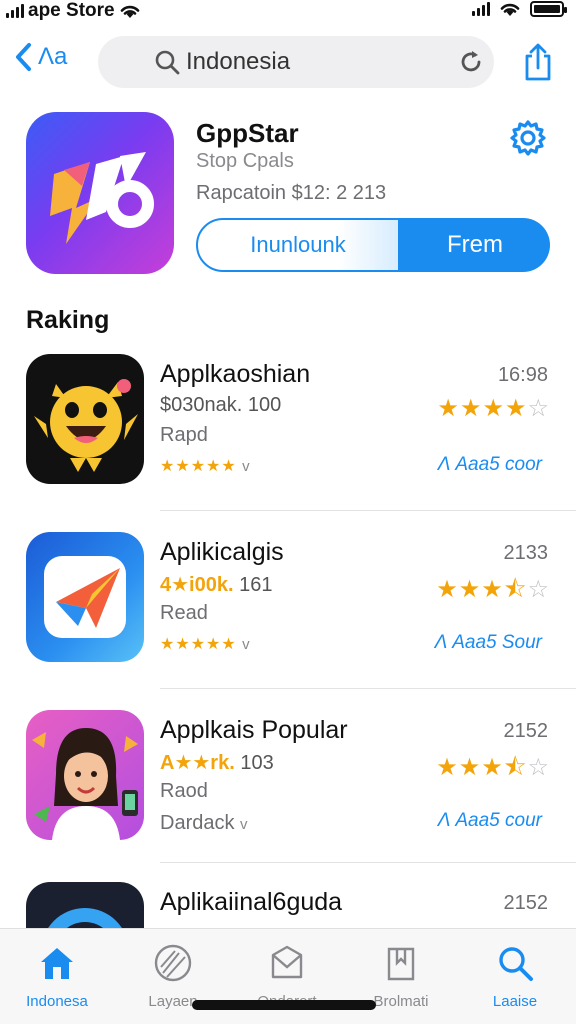  I want to click on tab-home: Indonesa, so click(57, 975).